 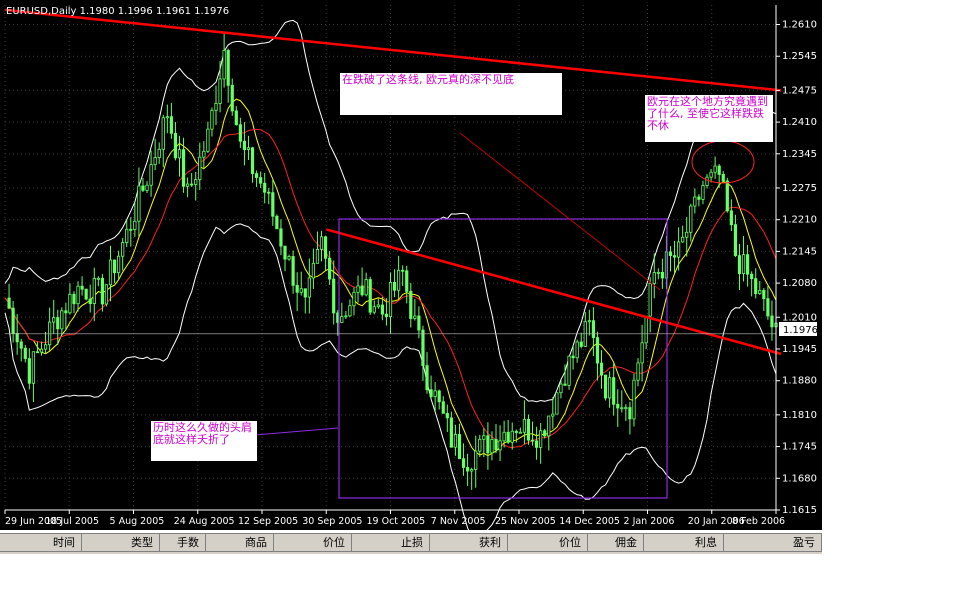 What do you see at coordinates (458, 521) in the screenshot?
I see `x-tick-label: 7 Nov 2005` at bounding box center [458, 521].